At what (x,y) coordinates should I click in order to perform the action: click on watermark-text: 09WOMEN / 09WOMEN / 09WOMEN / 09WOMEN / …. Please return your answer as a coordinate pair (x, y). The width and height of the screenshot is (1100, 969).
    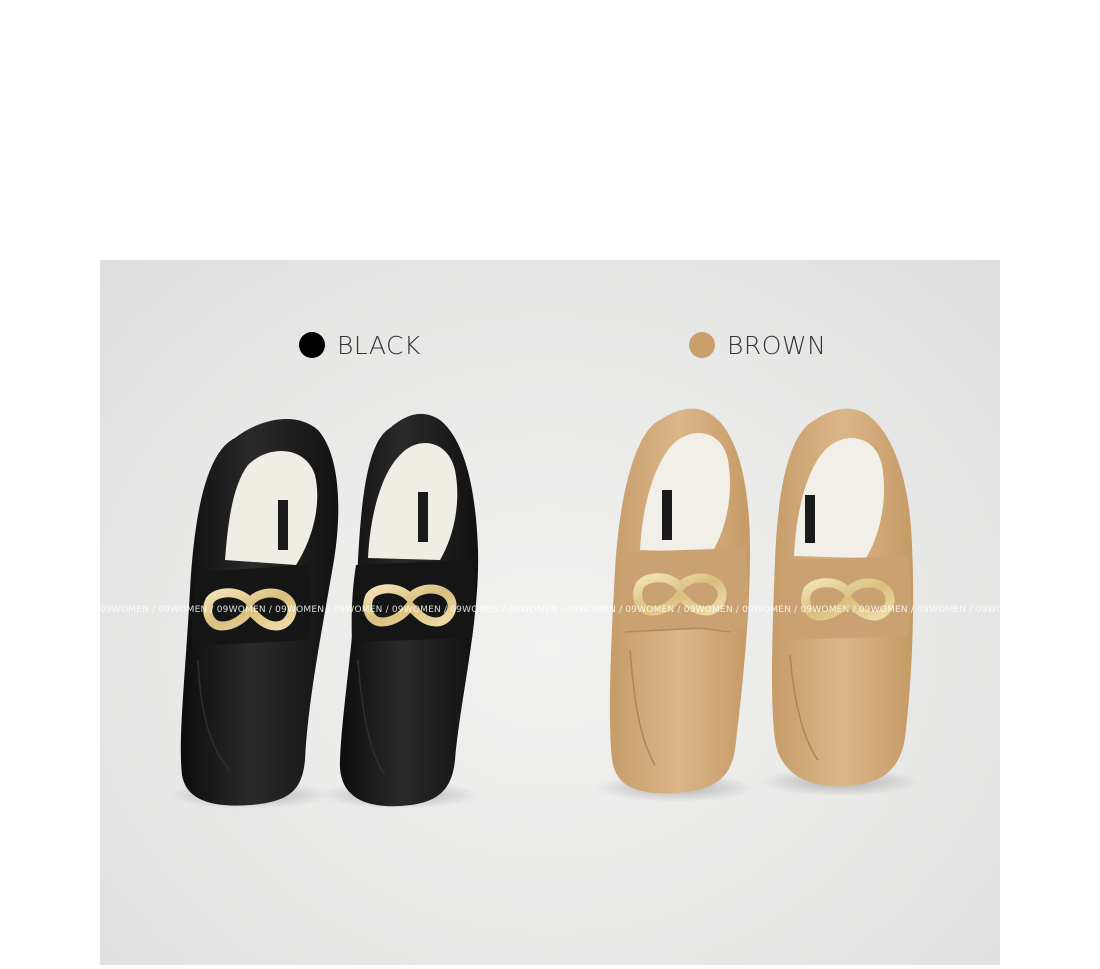
    Looking at the image, I should click on (550, 610).